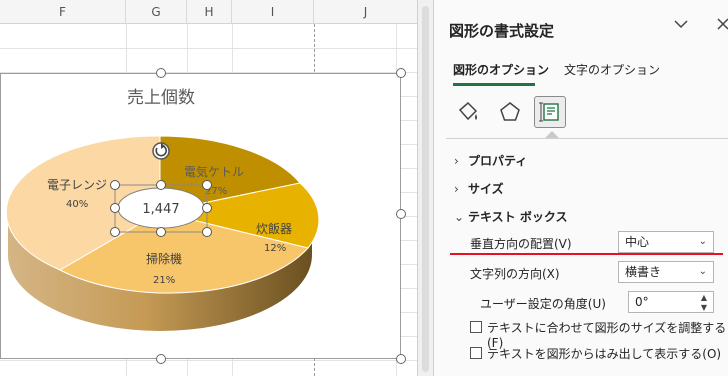 The image size is (728, 376). I want to click on section-text-box: ⌄ テキスト ボックス, so click(510, 216).